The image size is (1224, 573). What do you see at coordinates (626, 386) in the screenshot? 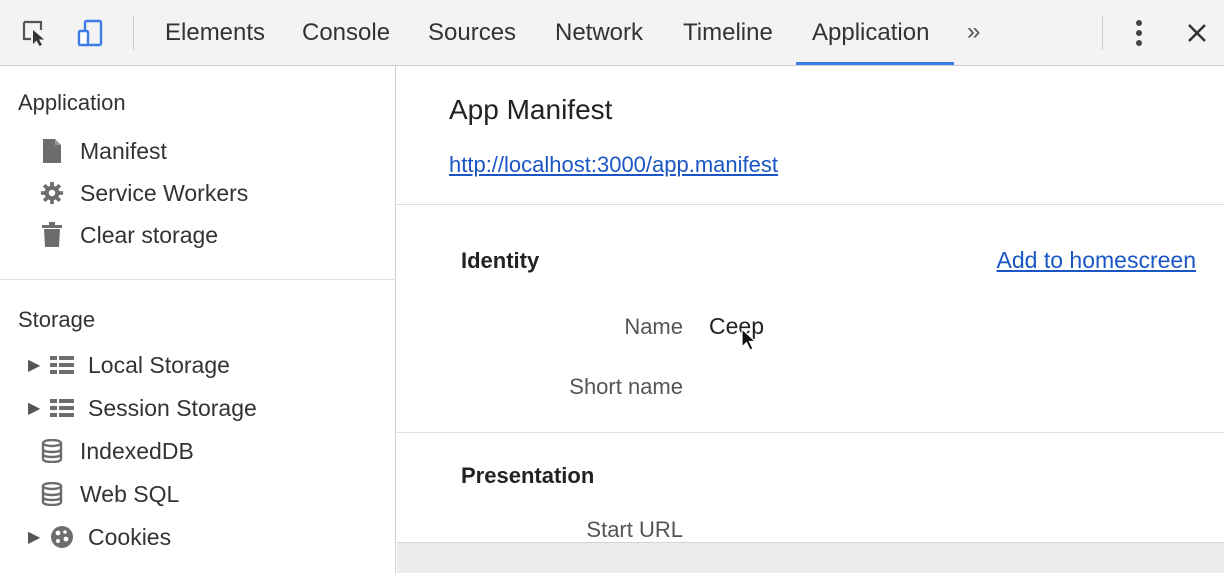
I see `field-label-short-name: Short name` at bounding box center [626, 386].